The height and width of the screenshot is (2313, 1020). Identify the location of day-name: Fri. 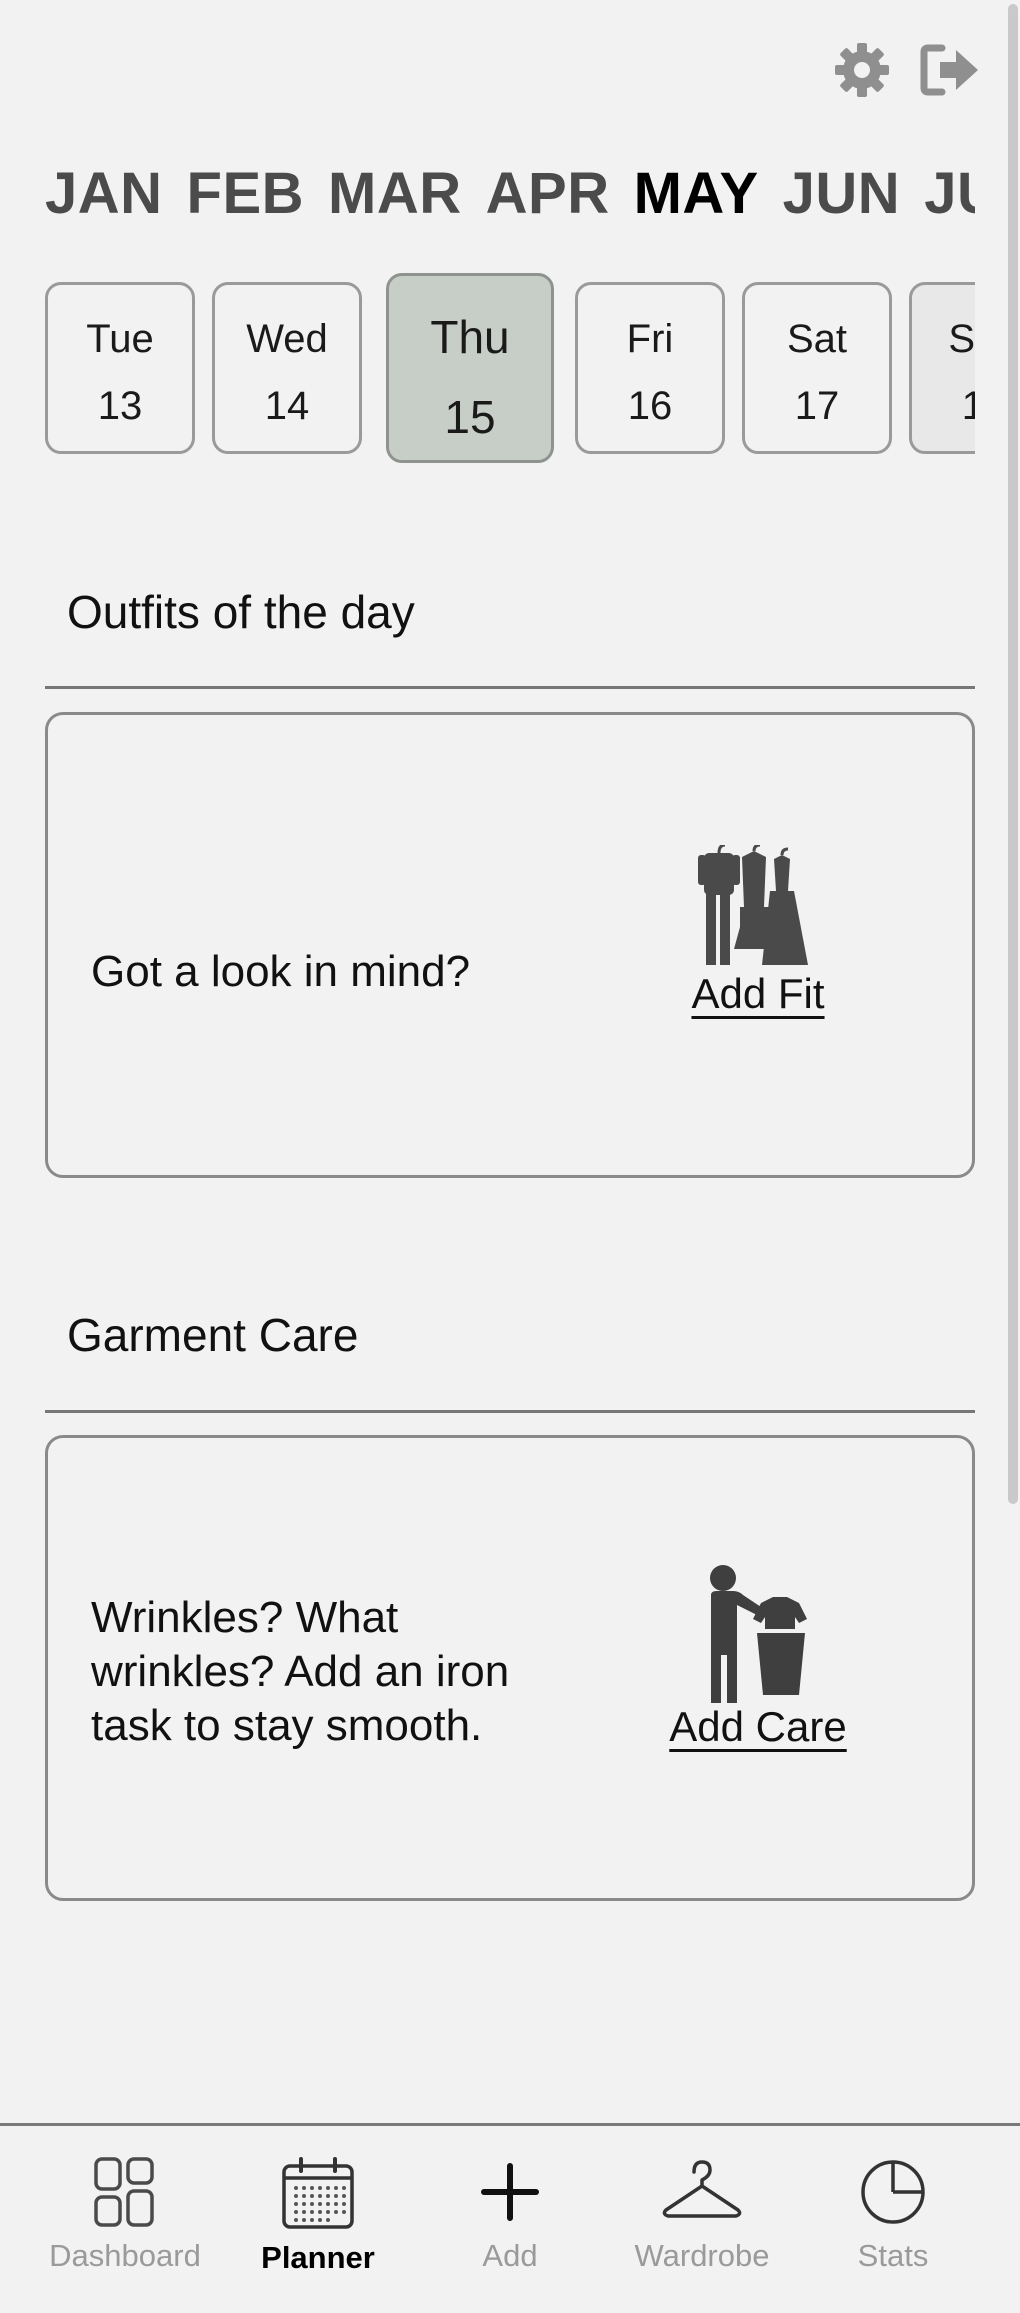
(650, 339).